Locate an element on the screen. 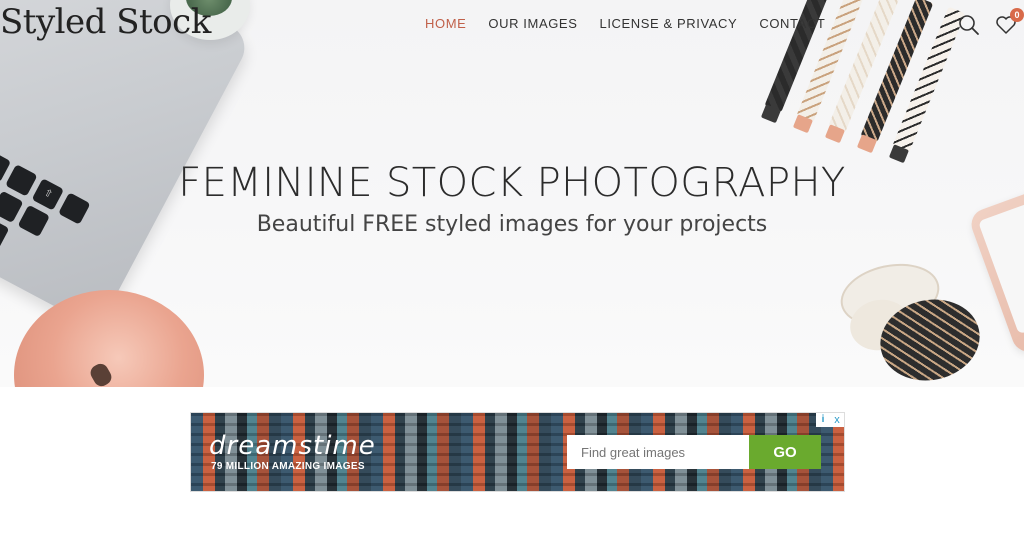 The image size is (1024, 556). nav-home: HOME is located at coordinates (445, 23).